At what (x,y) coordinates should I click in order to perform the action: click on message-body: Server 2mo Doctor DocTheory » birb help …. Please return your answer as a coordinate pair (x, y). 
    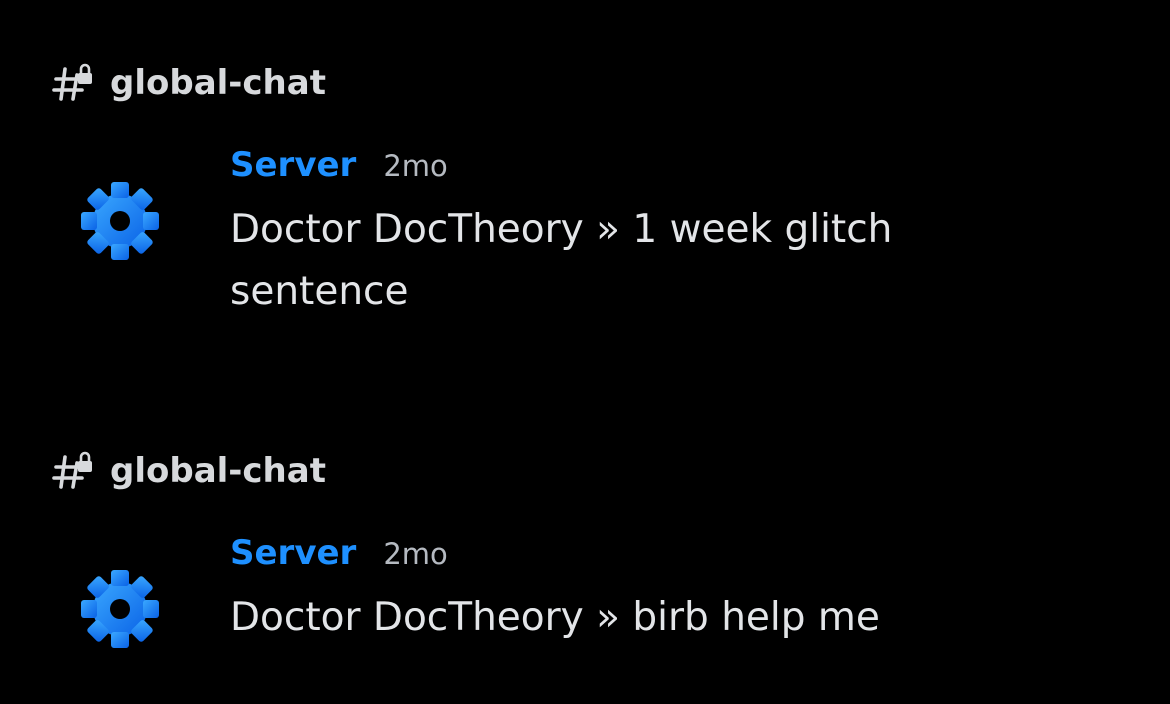
    Looking at the image, I should click on (680, 591).